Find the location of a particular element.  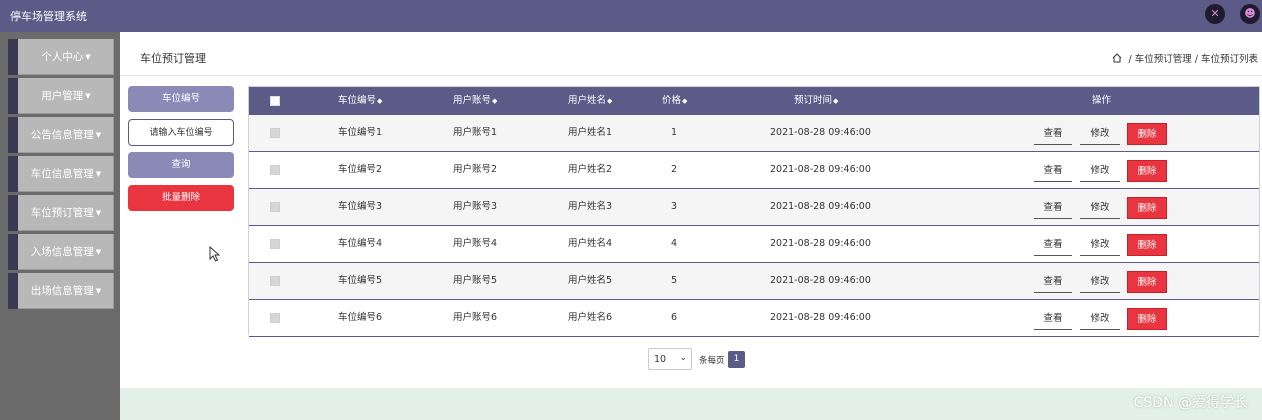

cell-space-no: 车位编号6 is located at coordinates (360, 317).